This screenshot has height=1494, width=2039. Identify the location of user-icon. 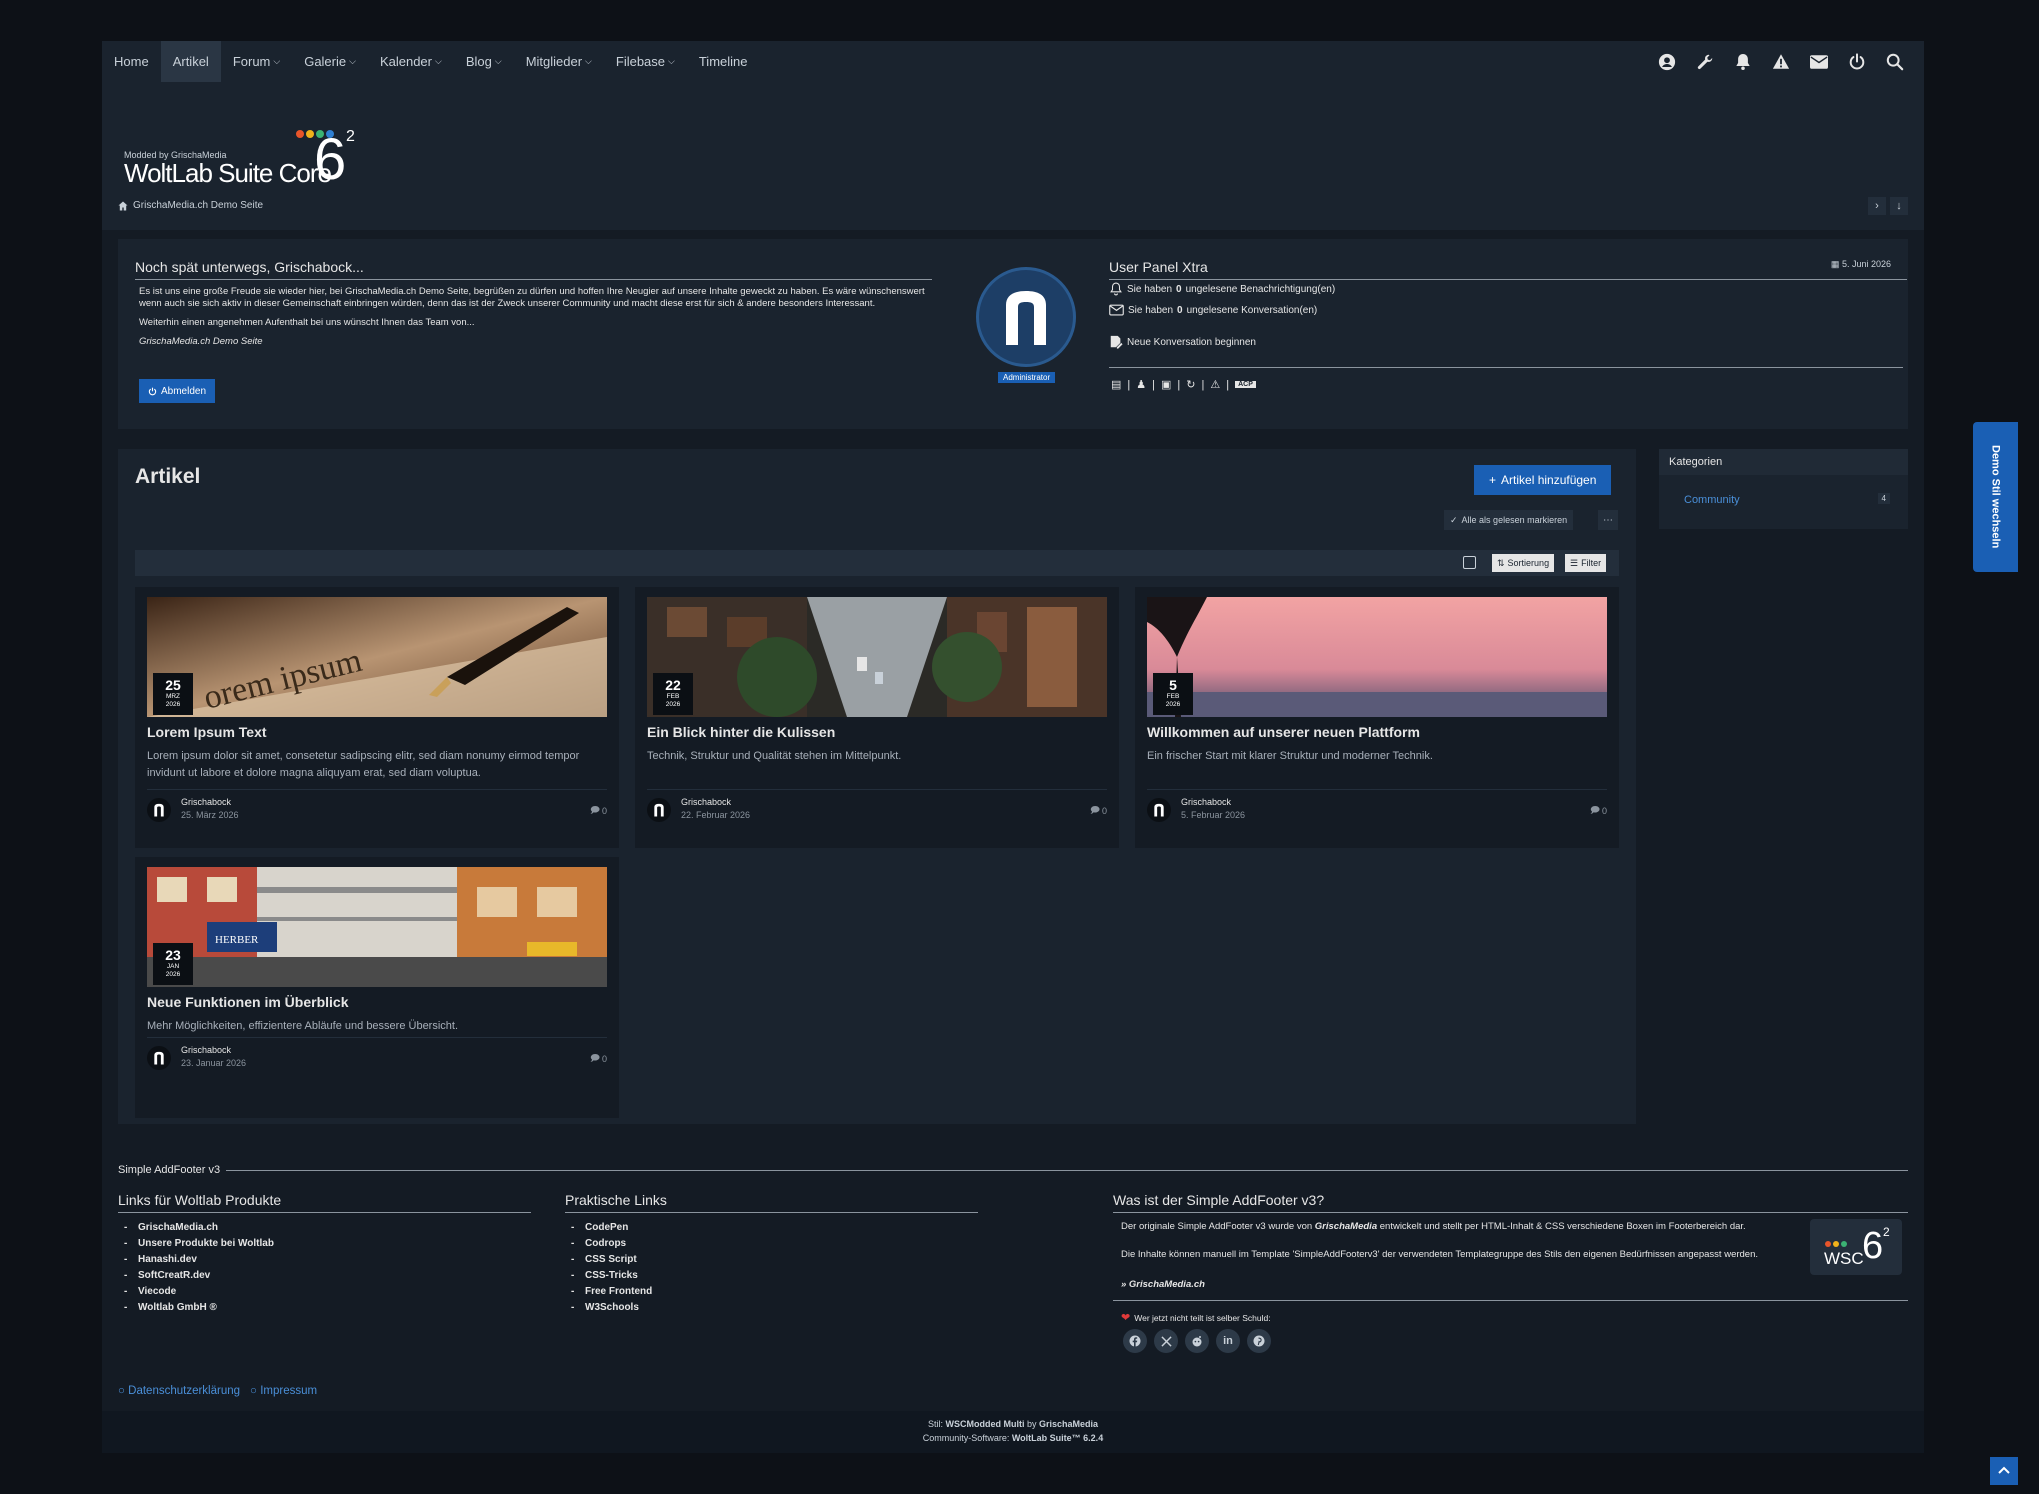
(1667, 61).